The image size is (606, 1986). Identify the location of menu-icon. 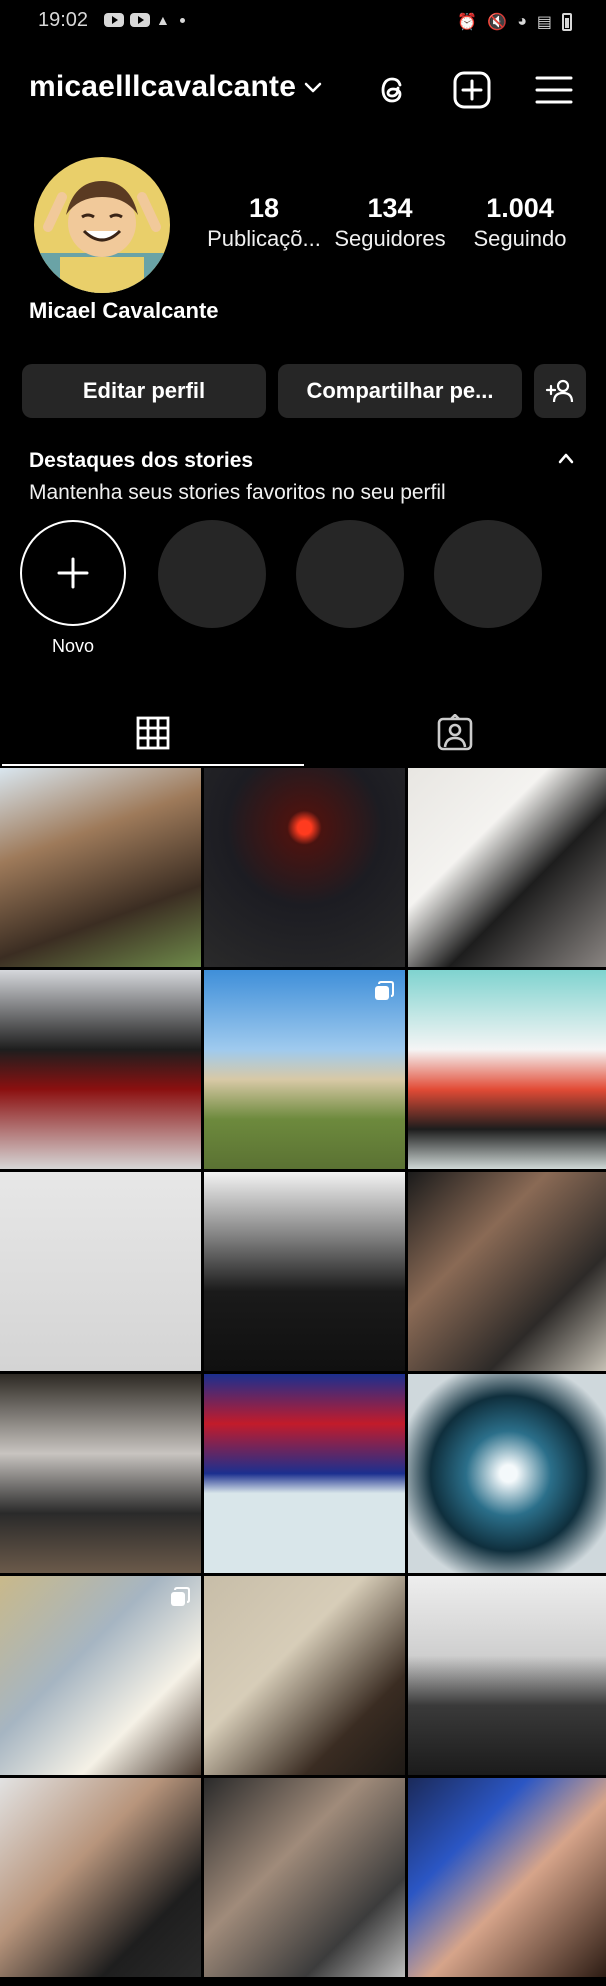
(554, 90).